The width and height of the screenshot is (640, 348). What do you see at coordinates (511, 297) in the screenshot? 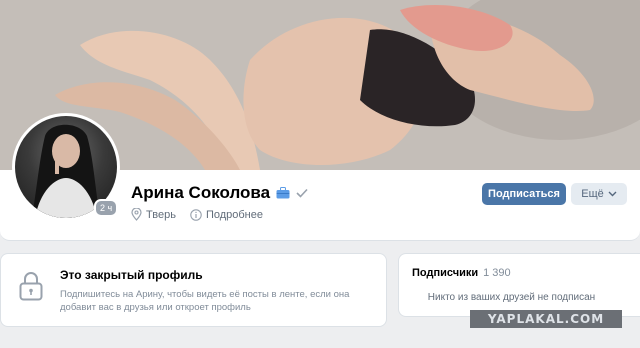
I see `subscribers-empty-text: Никто из ваших друзей не подписан` at bounding box center [511, 297].